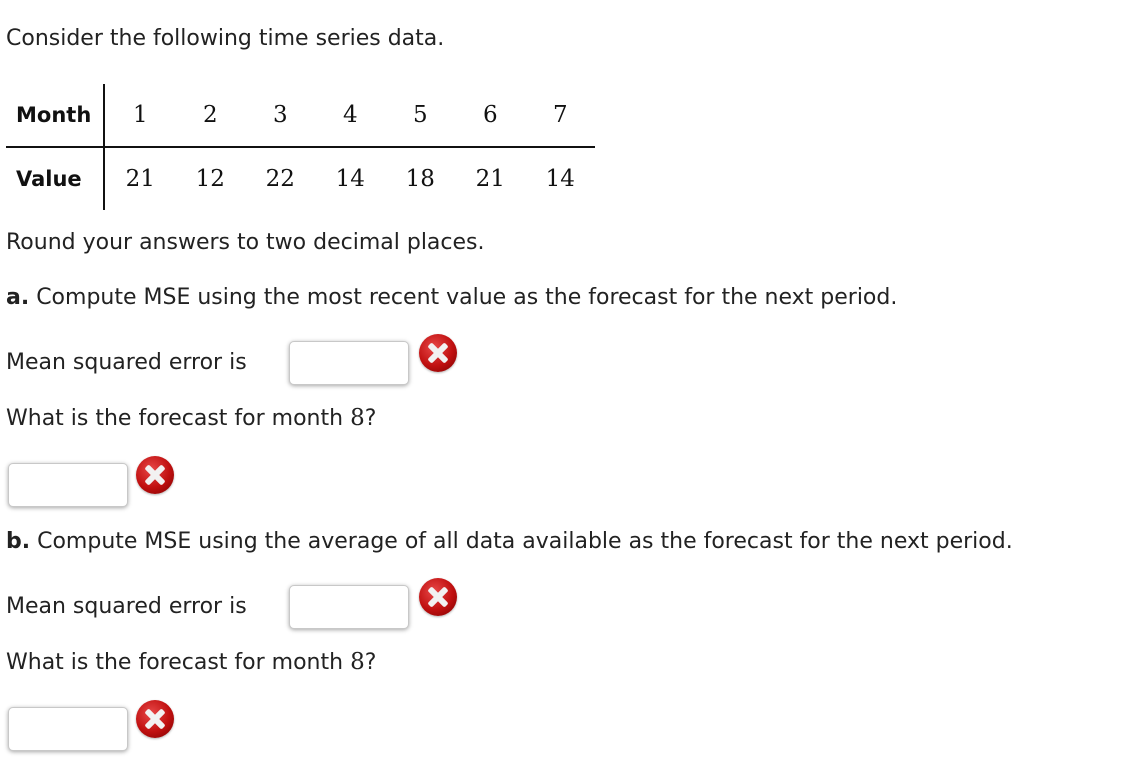 The height and width of the screenshot is (774, 1146). What do you see at coordinates (490, 116) in the screenshot?
I see `month-cell: 6` at bounding box center [490, 116].